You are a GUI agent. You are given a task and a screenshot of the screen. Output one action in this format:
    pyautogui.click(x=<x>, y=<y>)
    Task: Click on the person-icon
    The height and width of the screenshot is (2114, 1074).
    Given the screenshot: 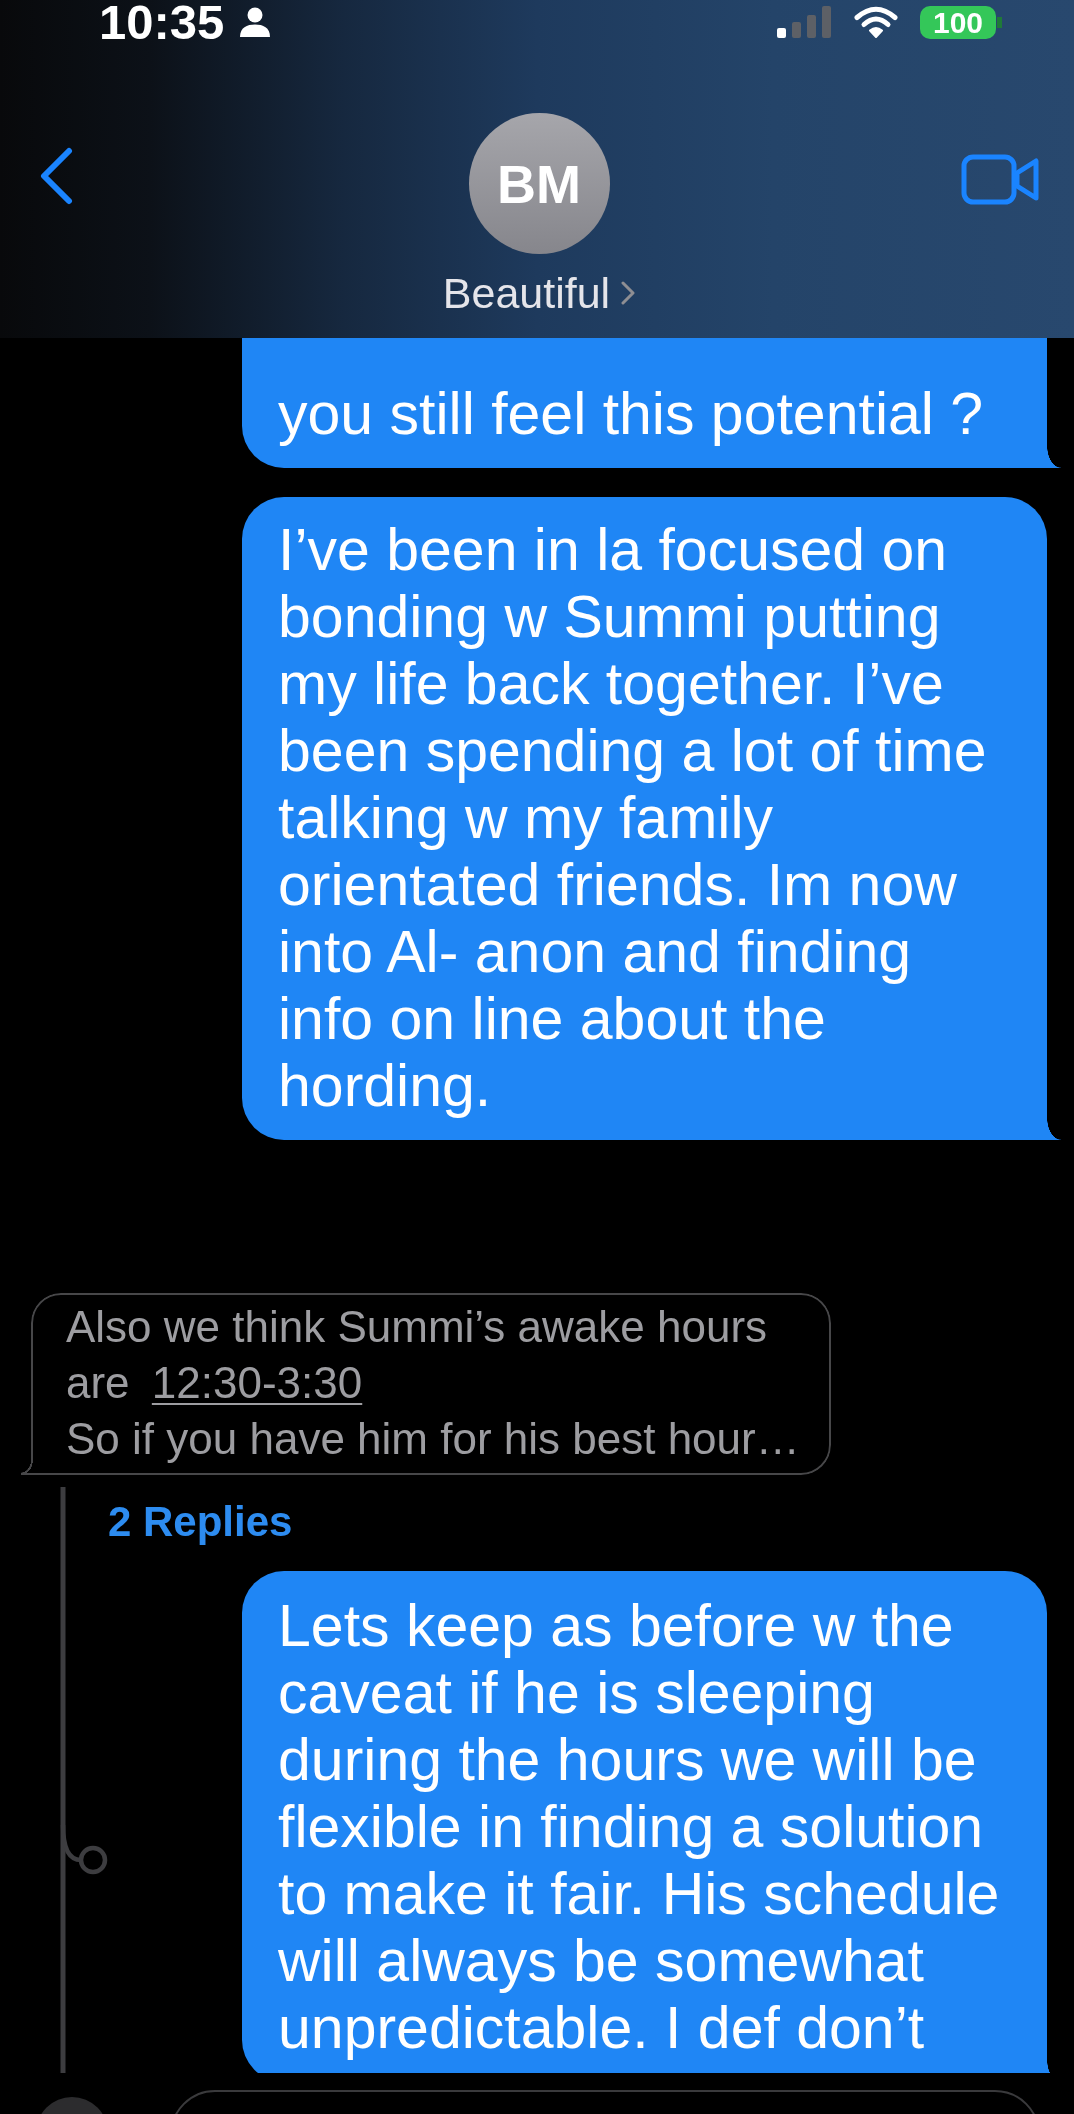 What is the action you would take?
    pyautogui.click(x=255, y=22)
    